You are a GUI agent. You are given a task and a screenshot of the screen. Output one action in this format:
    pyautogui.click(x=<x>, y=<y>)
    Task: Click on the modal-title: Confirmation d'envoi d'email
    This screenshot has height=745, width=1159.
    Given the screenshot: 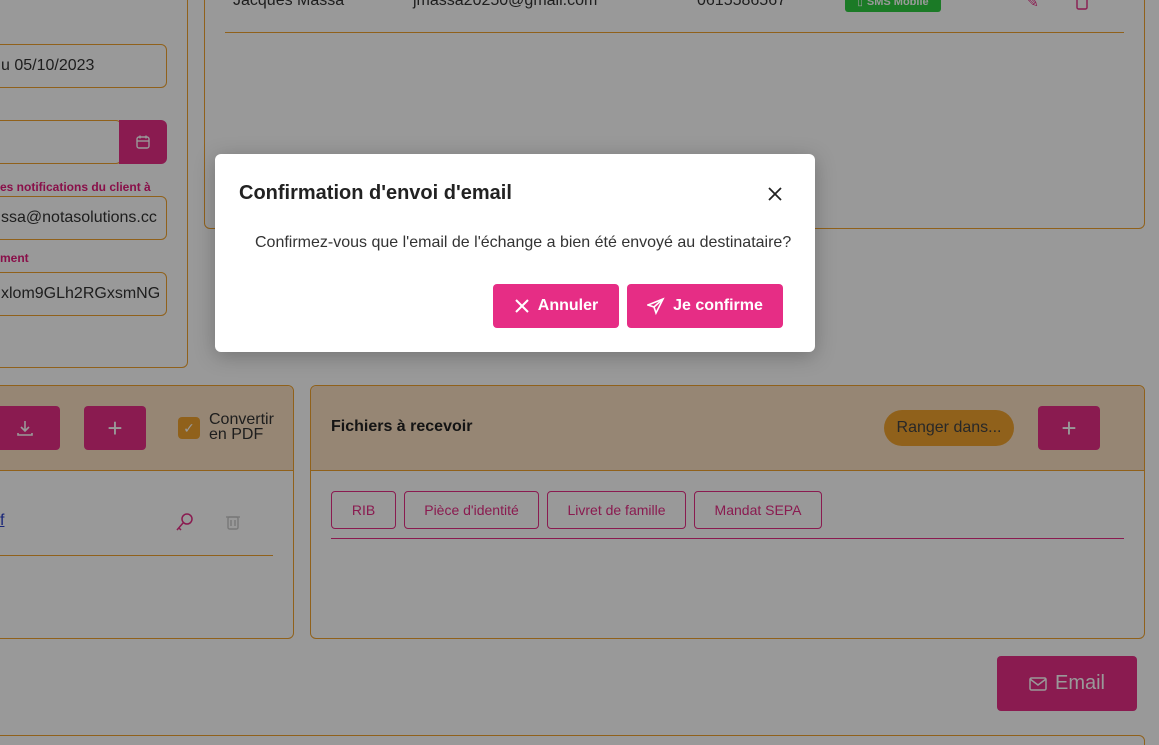 What is the action you would take?
    pyautogui.click(x=375, y=193)
    